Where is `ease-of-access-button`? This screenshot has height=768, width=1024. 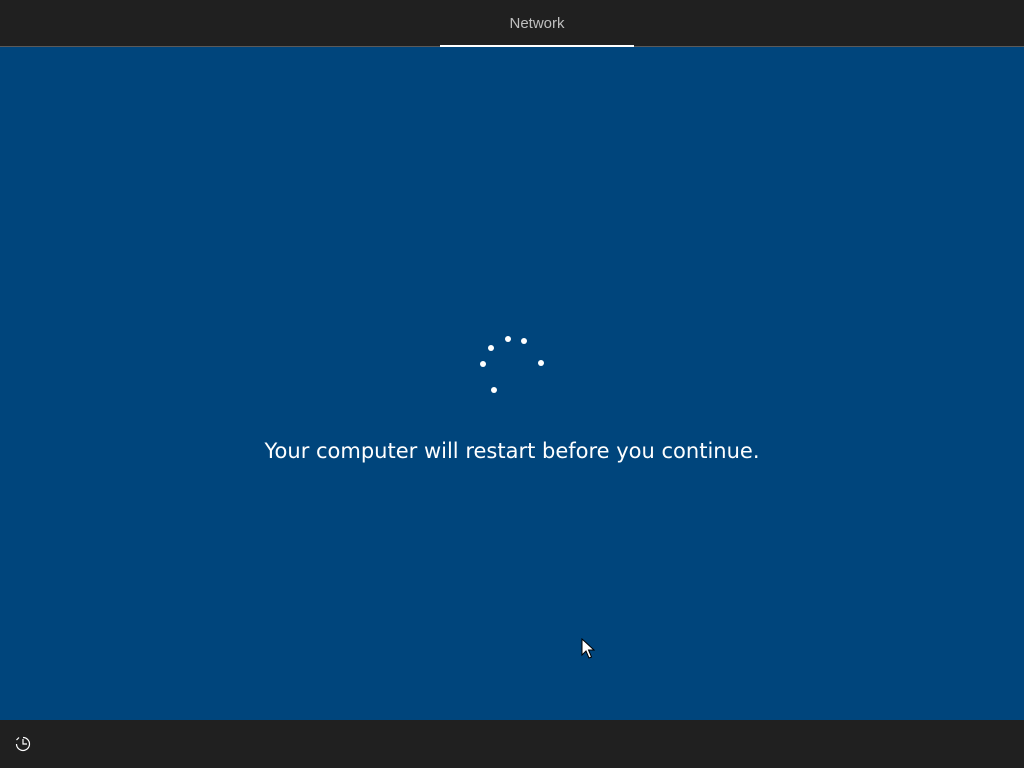
ease-of-access-button is located at coordinates (23, 744).